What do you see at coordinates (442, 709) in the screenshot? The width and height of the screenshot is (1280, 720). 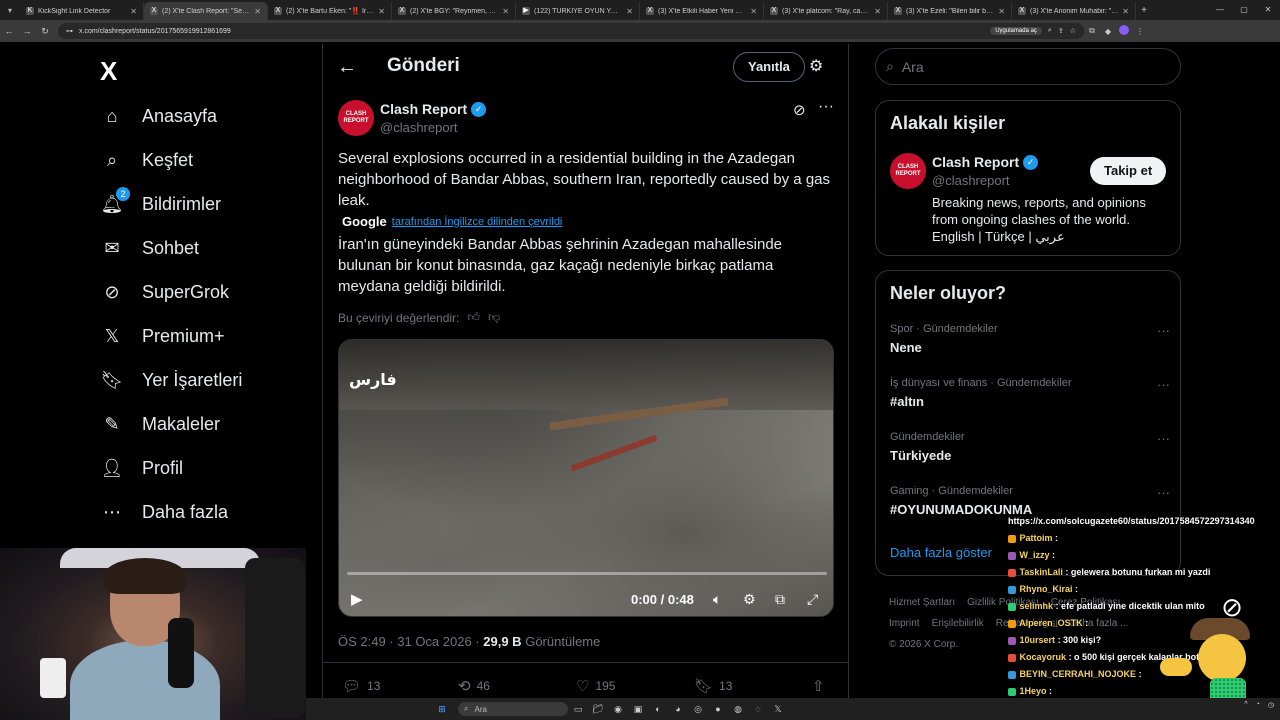 I see `windows-start-icon: ⊞` at bounding box center [442, 709].